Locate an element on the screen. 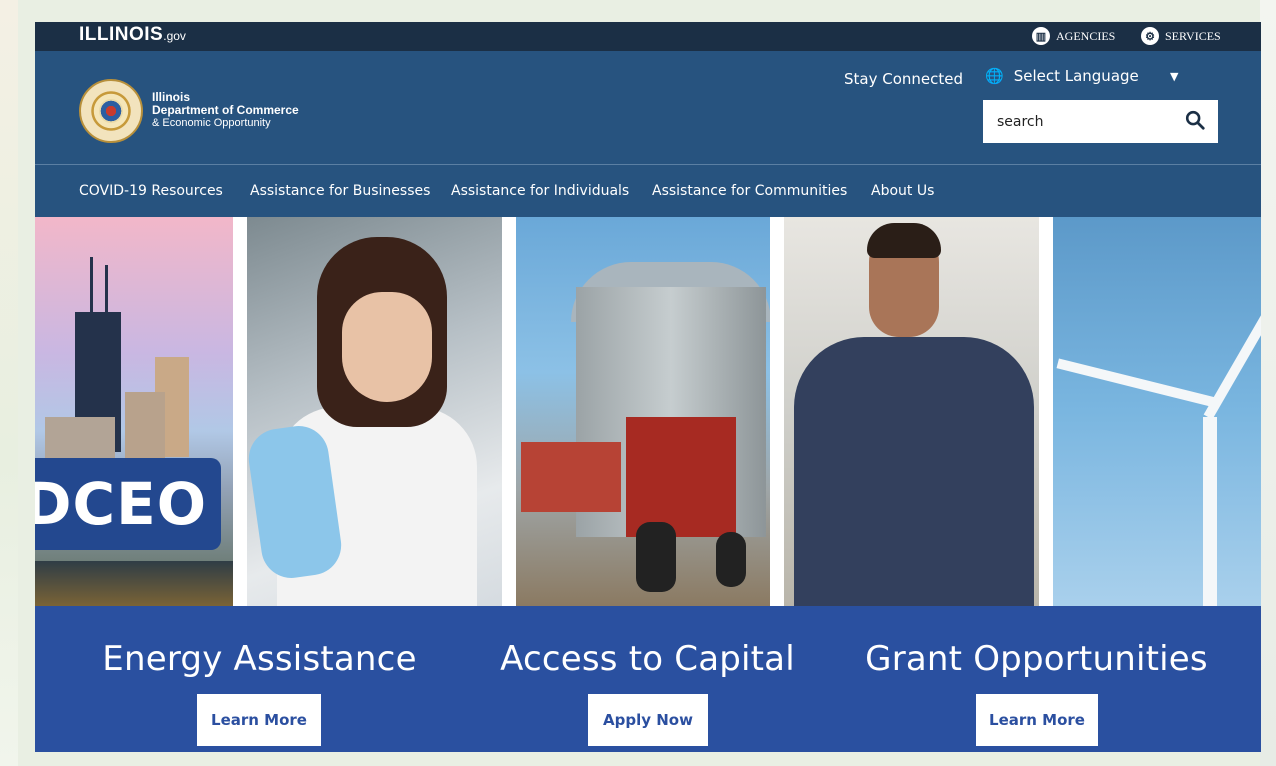 This screenshot has height=766, width=1276. lab-scientist-image is located at coordinates (374, 411).